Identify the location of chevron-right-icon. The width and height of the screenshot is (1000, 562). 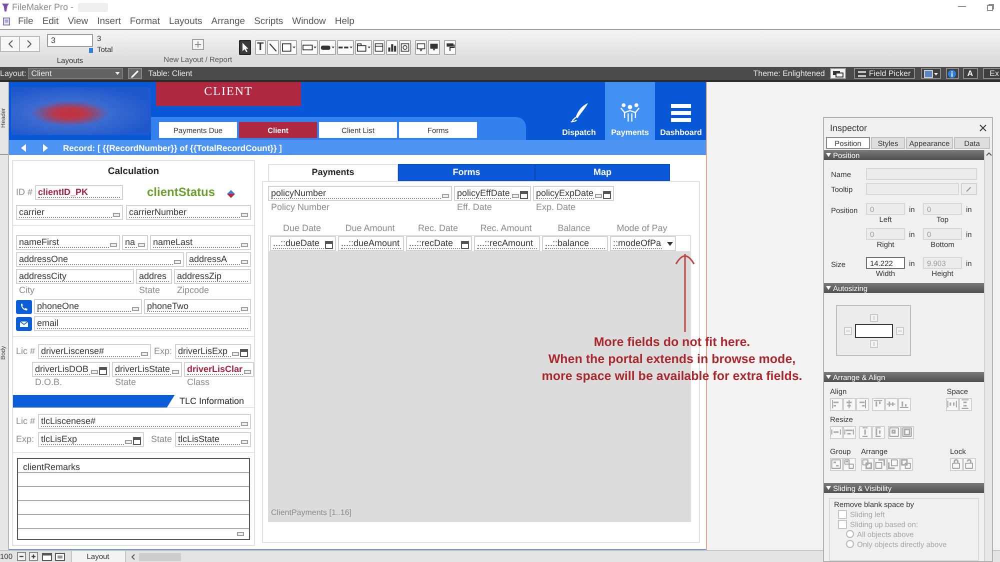
(30, 44).